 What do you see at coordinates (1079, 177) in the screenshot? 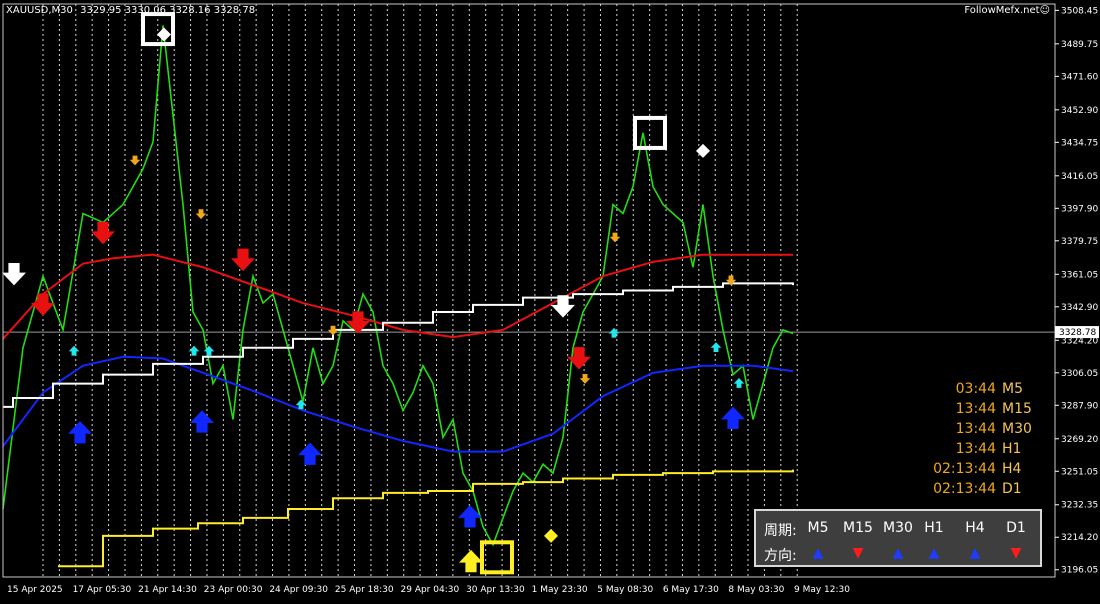
I see `y-tick-label: 3416.05` at bounding box center [1079, 177].